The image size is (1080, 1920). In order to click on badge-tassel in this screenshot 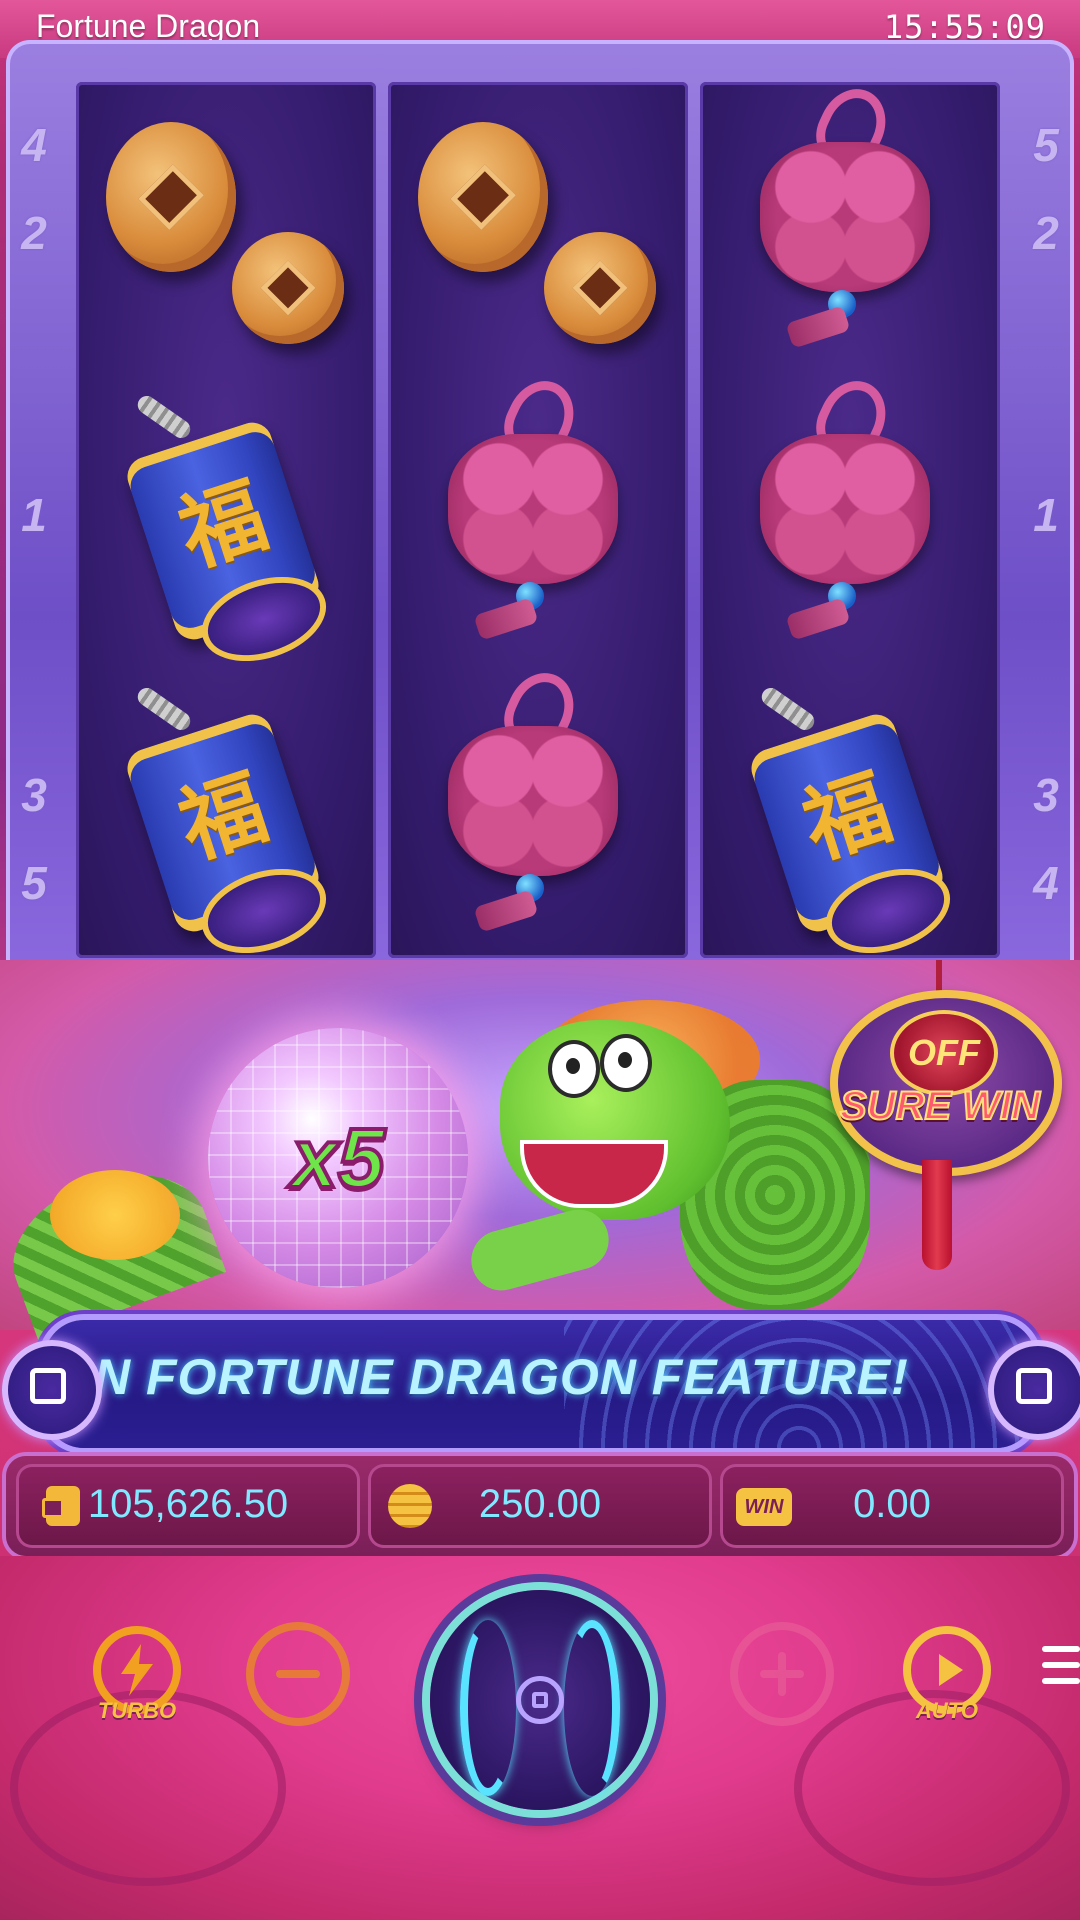, I will do `click(937, 1215)`.